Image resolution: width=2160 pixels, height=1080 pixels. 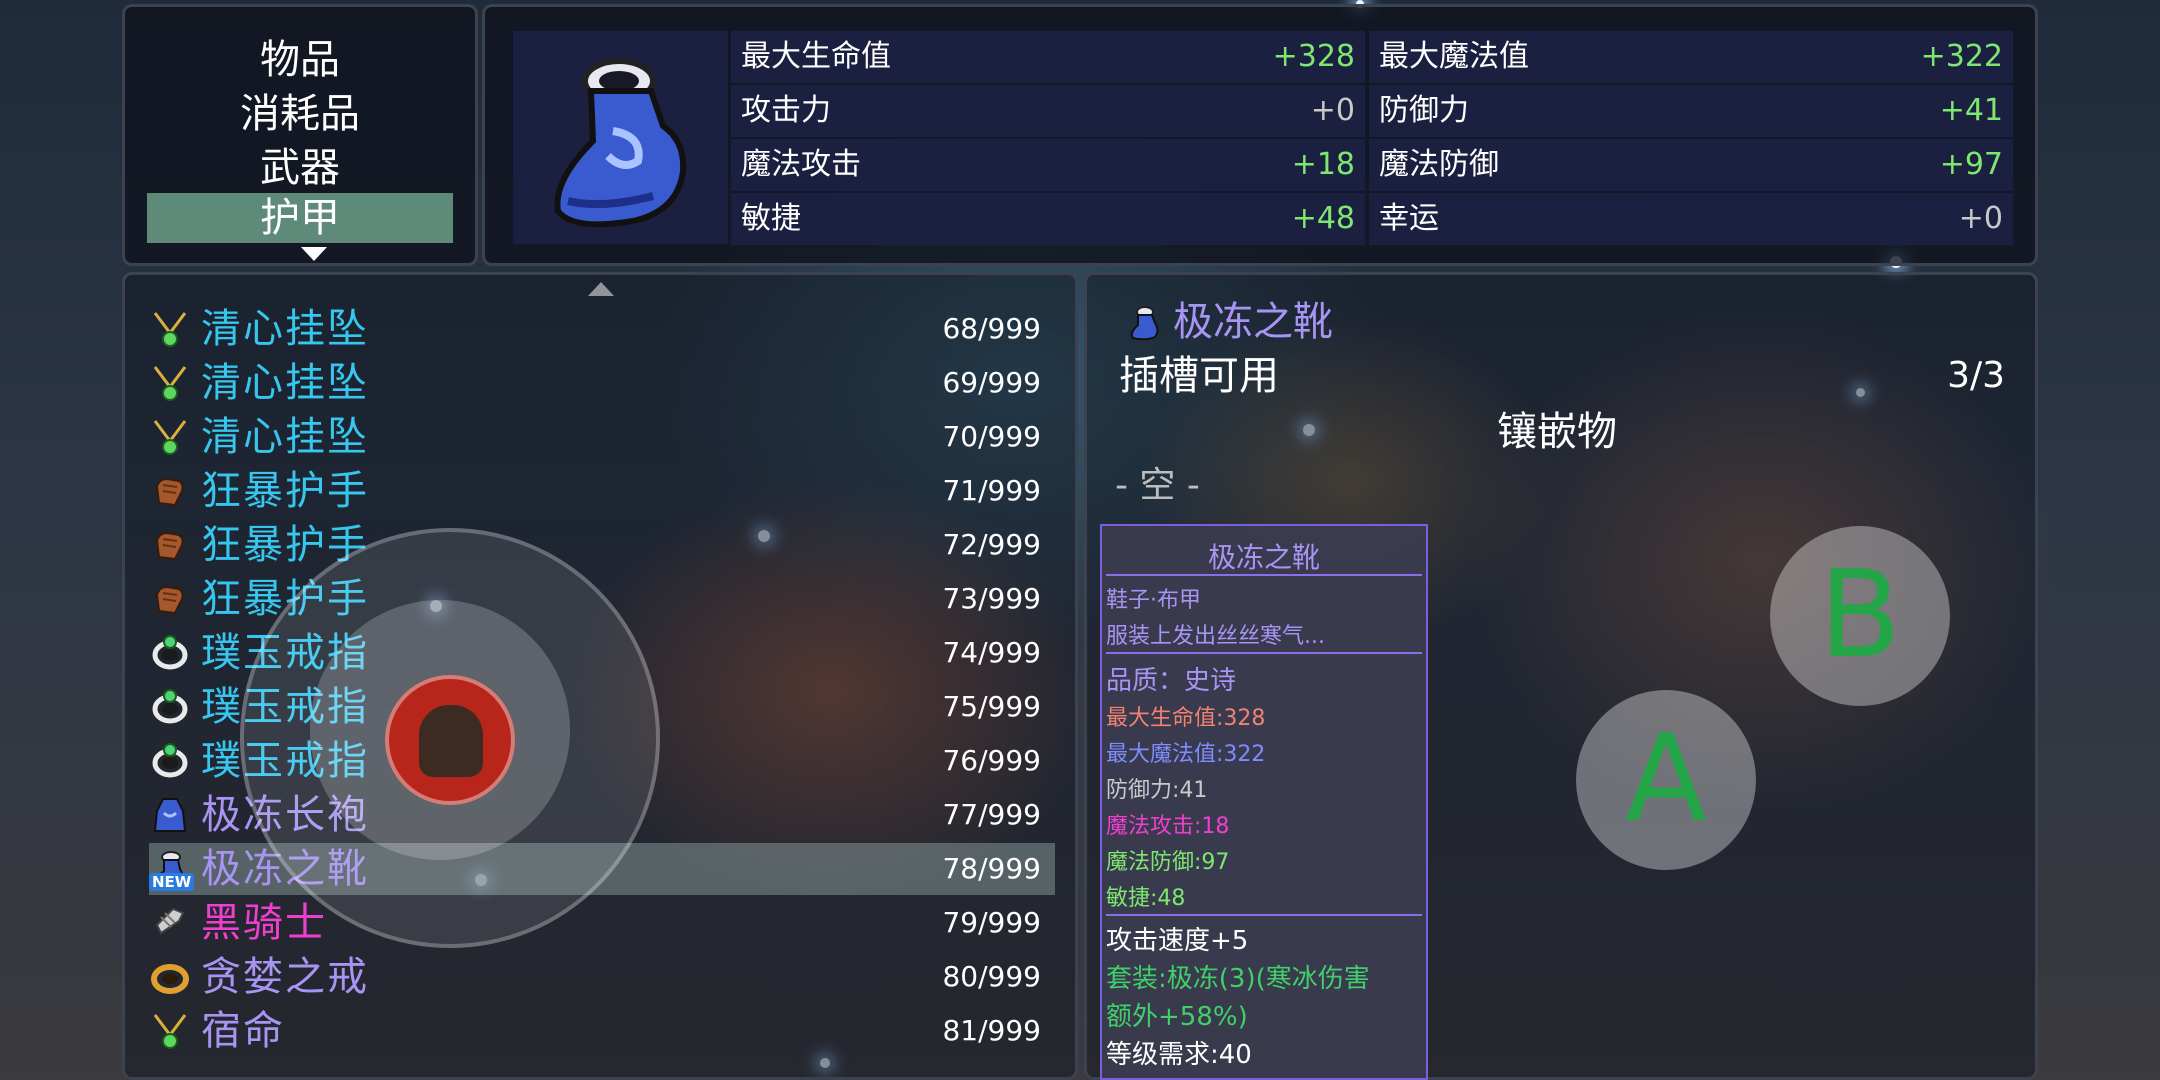 What do you see at coordinates (264, 923) in the screenshot?
I see `item-name: 黑骑士` at bounding box center [264, 923].